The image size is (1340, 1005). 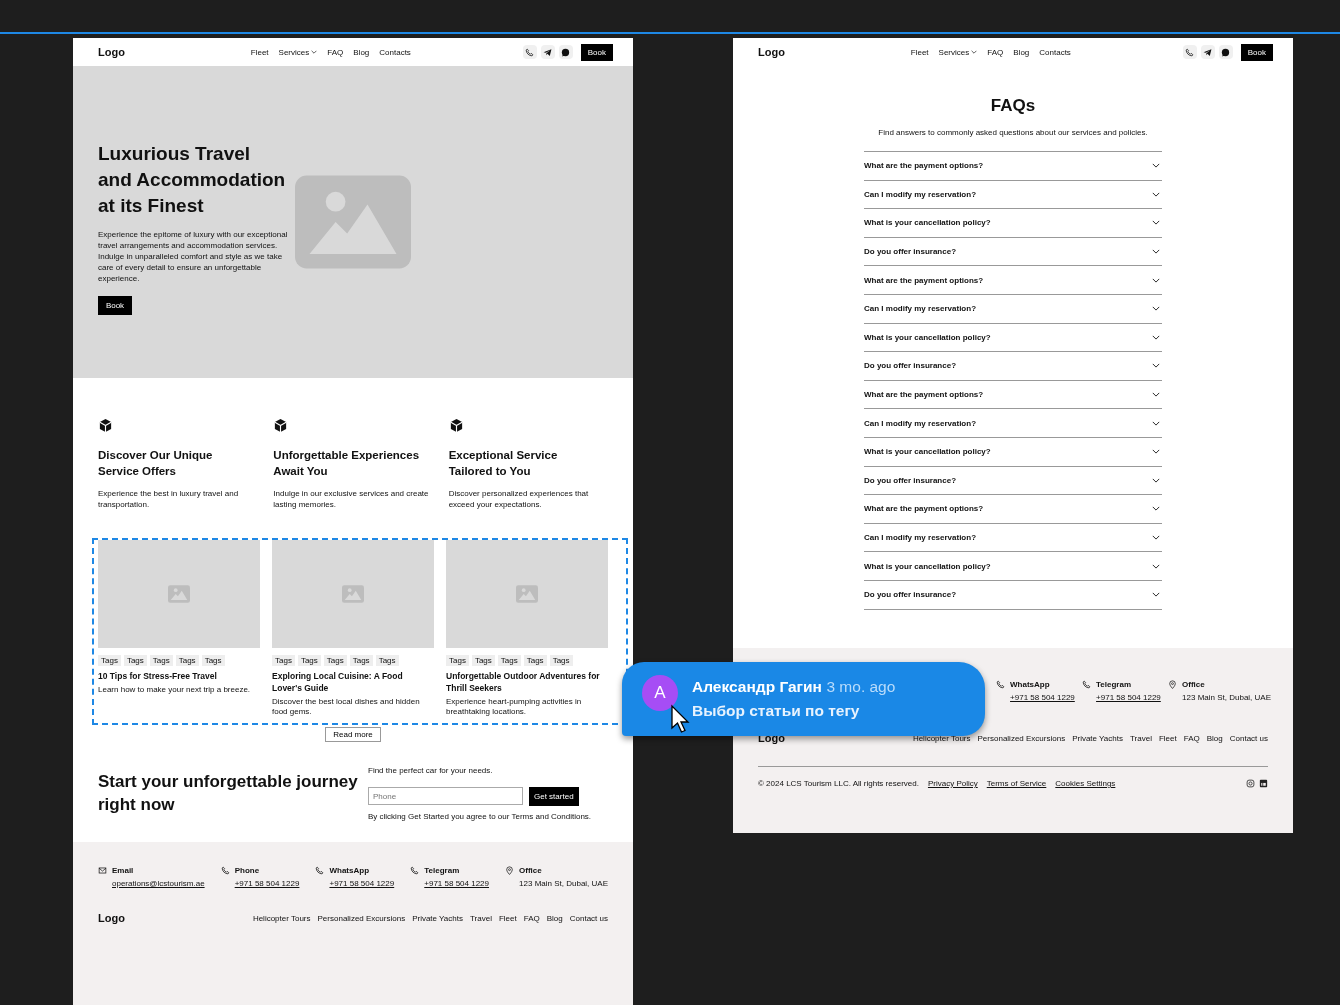 What do you see at coordinates (1030, 684) in the screenshot?
I see `contact-label: WhatsApp` at bounding box center [1030, 684].